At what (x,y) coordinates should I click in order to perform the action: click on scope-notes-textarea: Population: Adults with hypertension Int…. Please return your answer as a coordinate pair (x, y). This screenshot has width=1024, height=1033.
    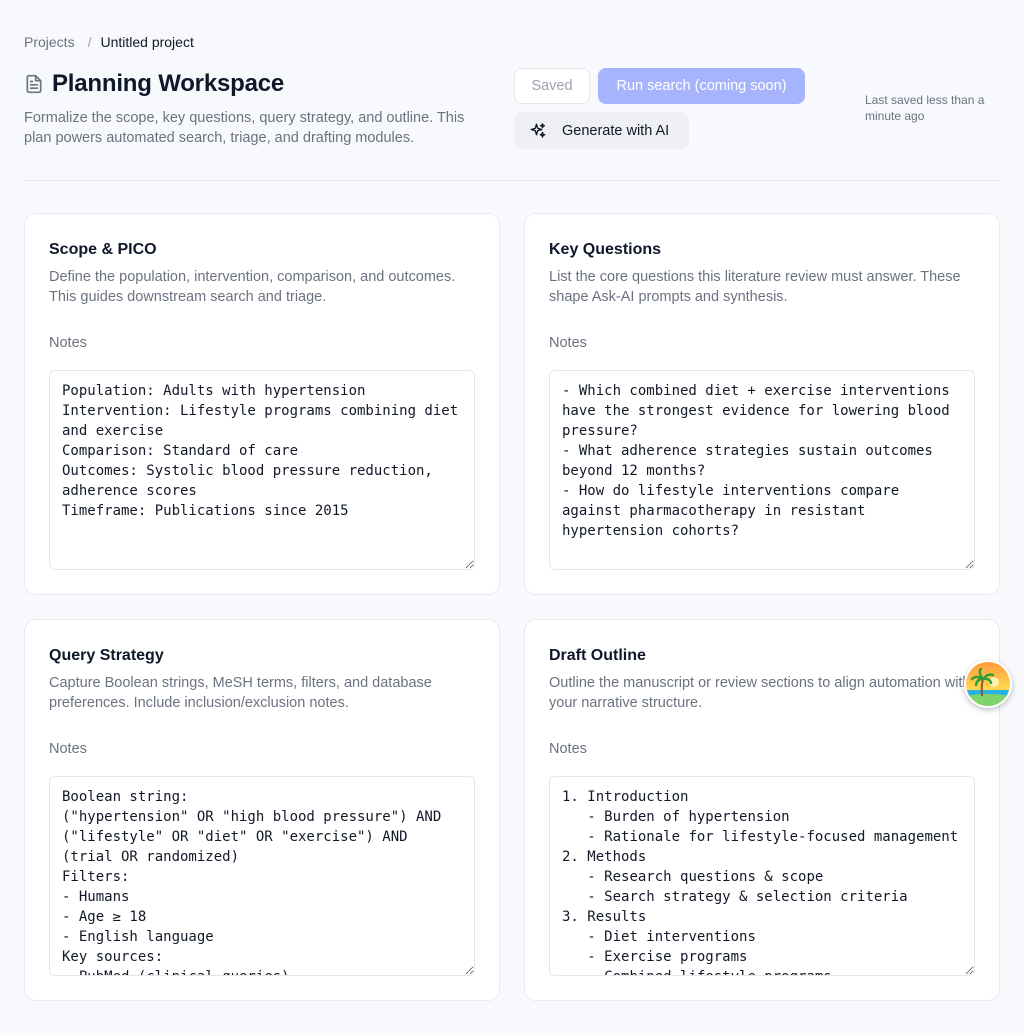
    Looking at the image, I should click on (262, 470).